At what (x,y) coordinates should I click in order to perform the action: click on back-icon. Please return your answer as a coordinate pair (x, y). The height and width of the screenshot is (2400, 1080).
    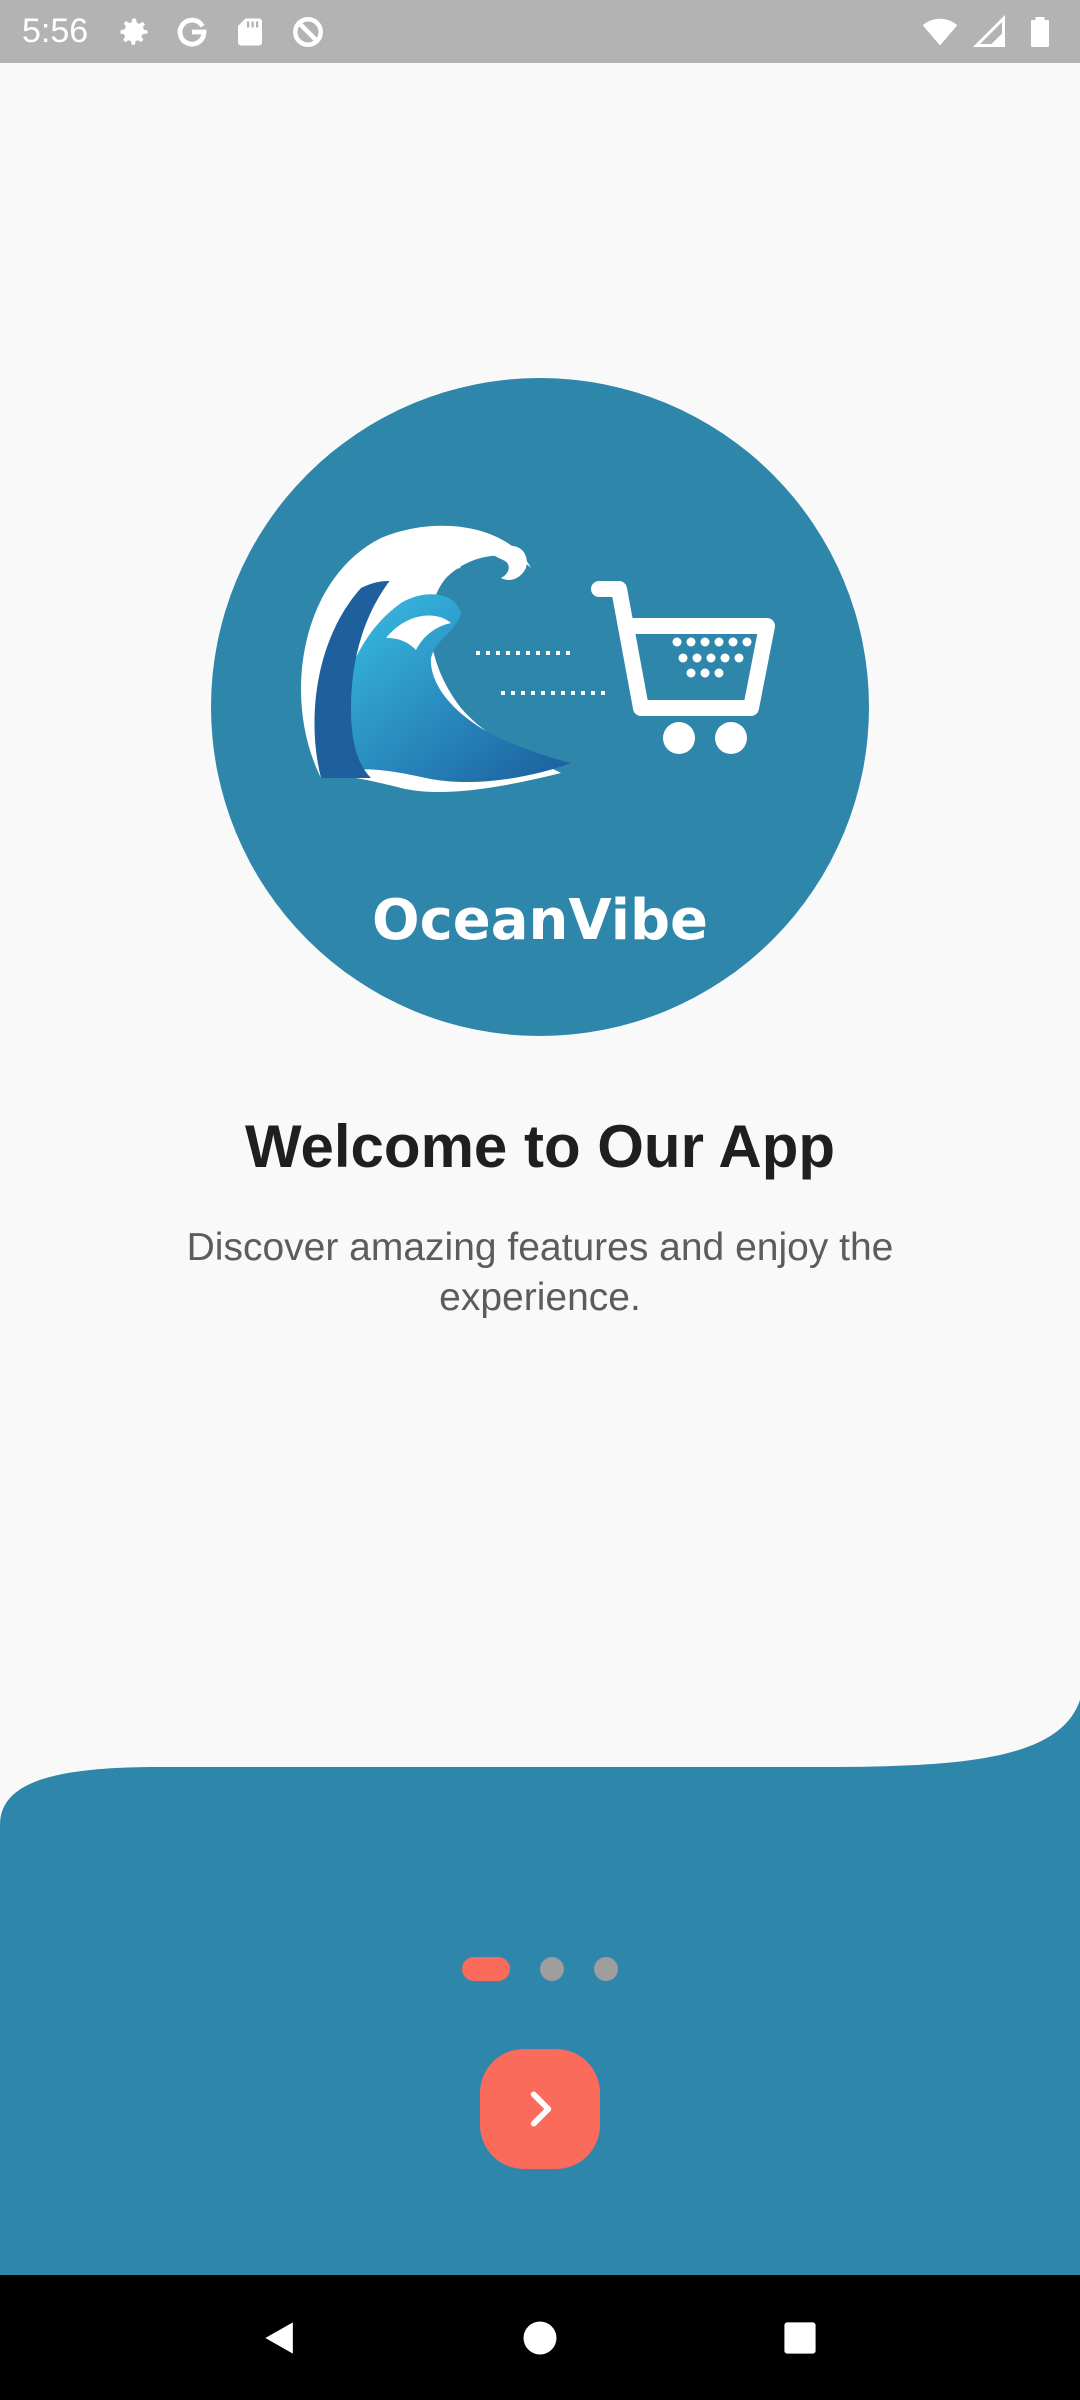
    Looking at the image, I should click on (279, 2337).